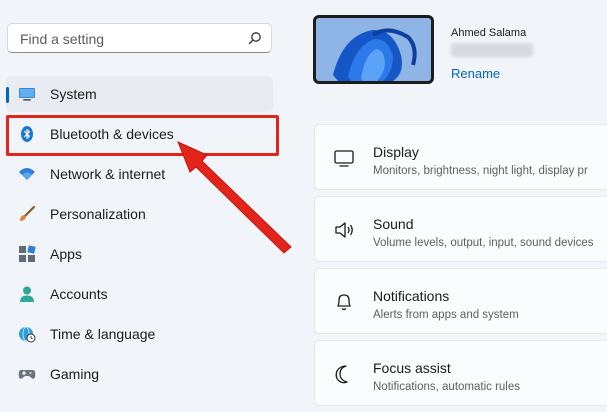 The height and width of the screenshot is (412, 607). What do you see at coordinates (142, 135) in the screenshot?
I see `annotation-highlight-box` at bounding box center [142, 135].